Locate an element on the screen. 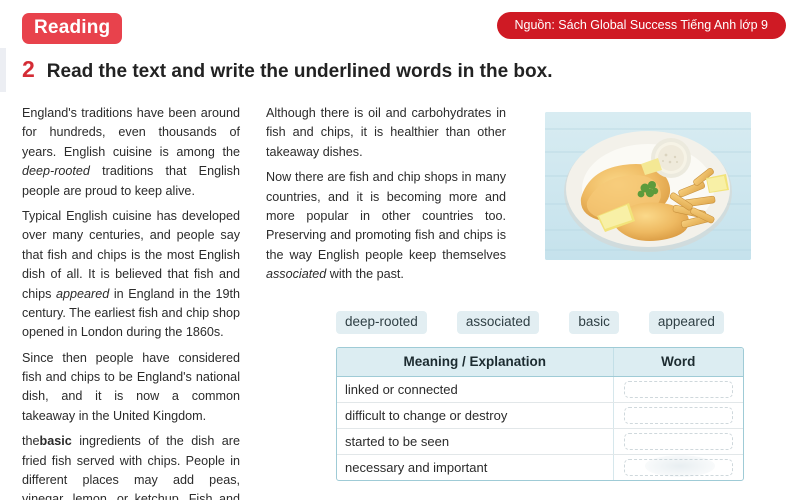  meaning-cell: necessary and important is located at coordinates (416, 467).